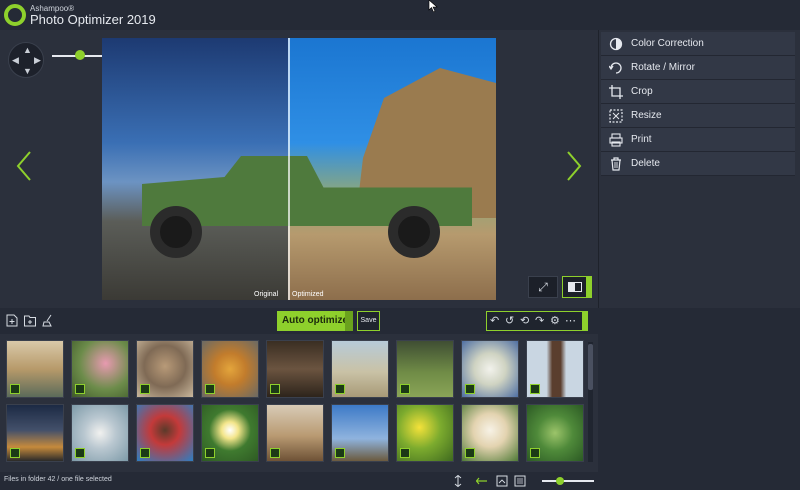  Describe the element at coordinates (458, 481) in the screenshot. I see `vertical-resize-icon` at that location.